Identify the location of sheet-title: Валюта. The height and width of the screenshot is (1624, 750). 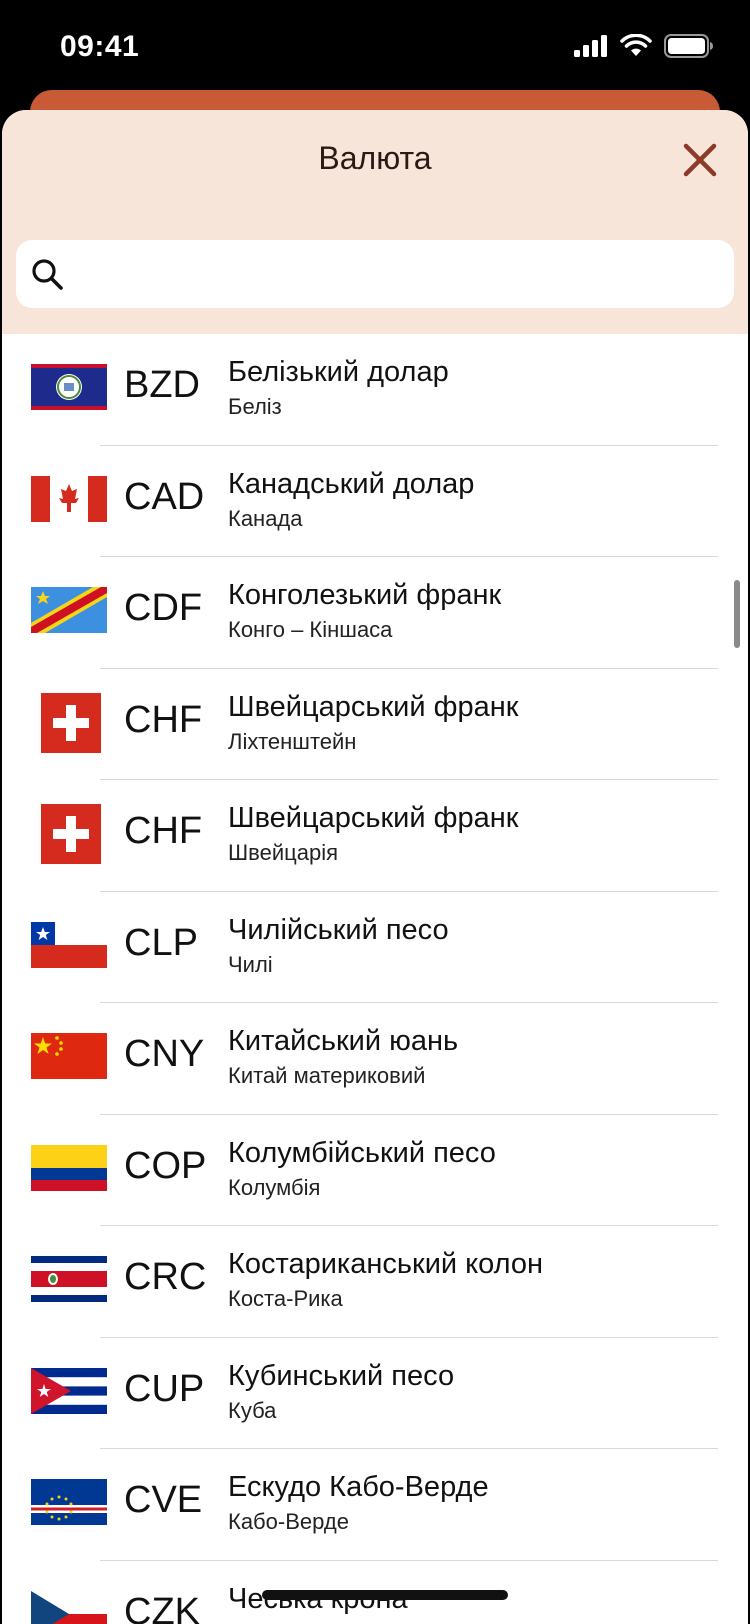
(375, 158).